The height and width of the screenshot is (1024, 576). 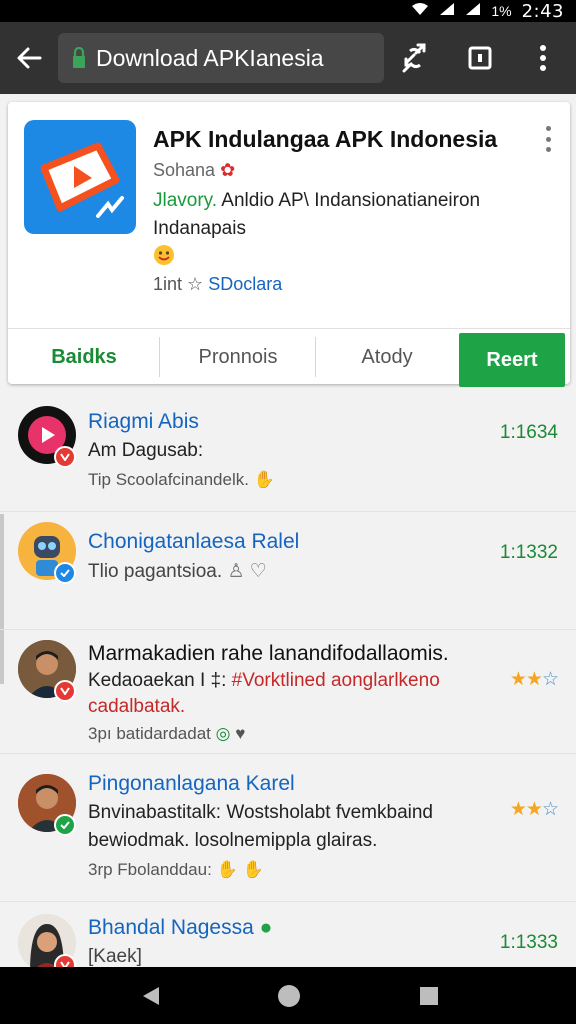 I want to click on browser-toolbar: Download APKIanesia, so click(x=288, y=58).